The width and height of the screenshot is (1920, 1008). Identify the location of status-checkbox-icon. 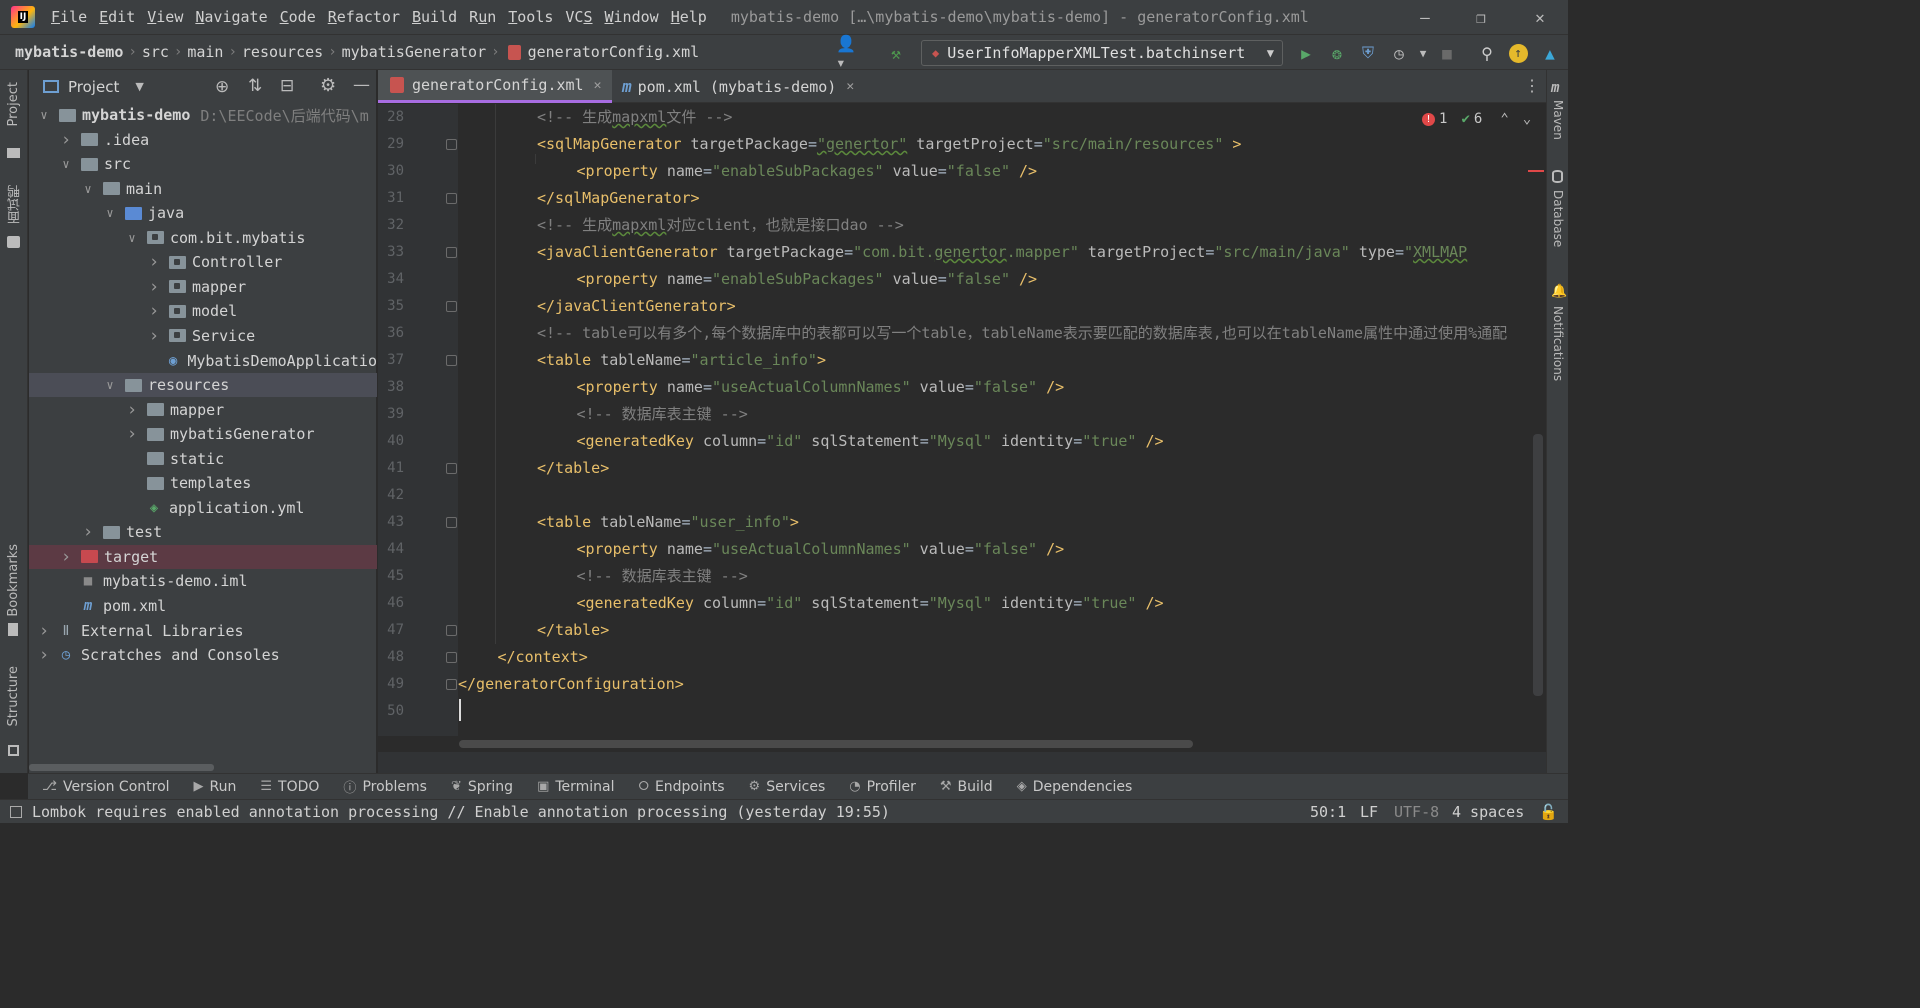
(16, 811).